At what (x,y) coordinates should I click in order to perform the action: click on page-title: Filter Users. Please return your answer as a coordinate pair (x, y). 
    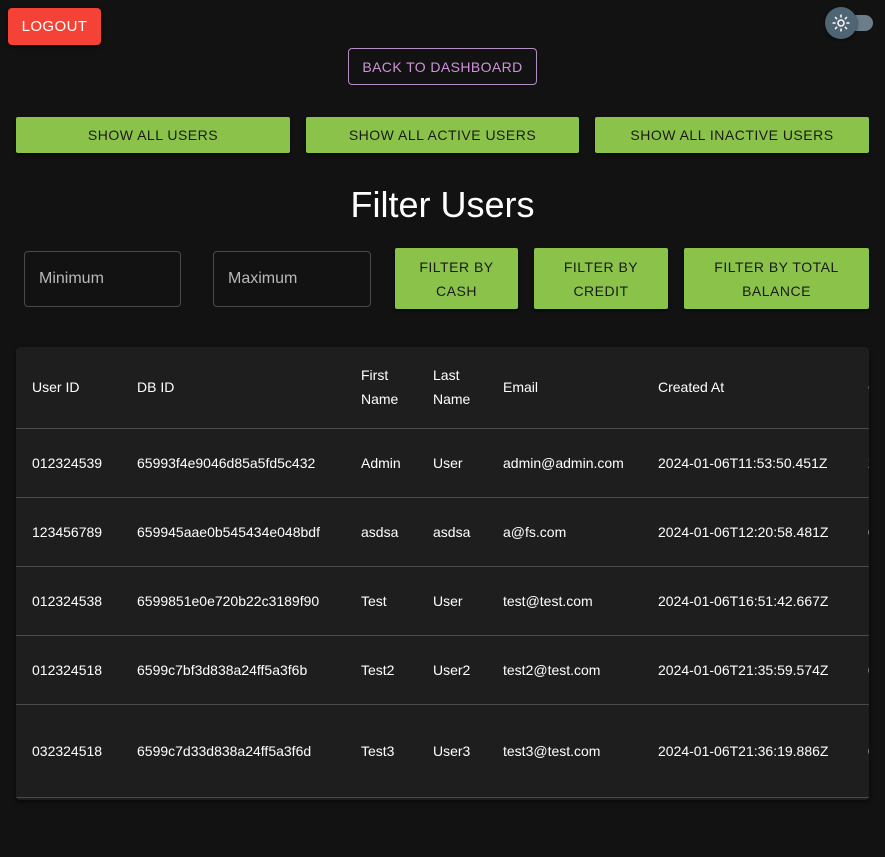
    Looking at the image, I should click on (442, 204).